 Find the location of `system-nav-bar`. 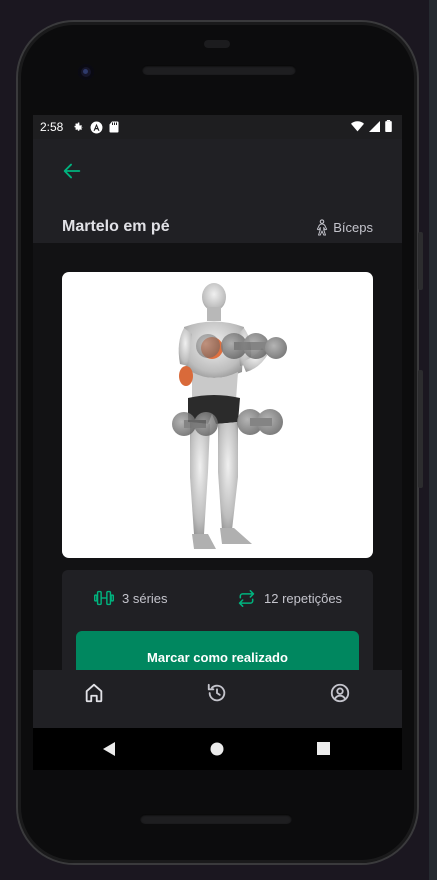

system-nav-bar is located at coordinates (217, 749).